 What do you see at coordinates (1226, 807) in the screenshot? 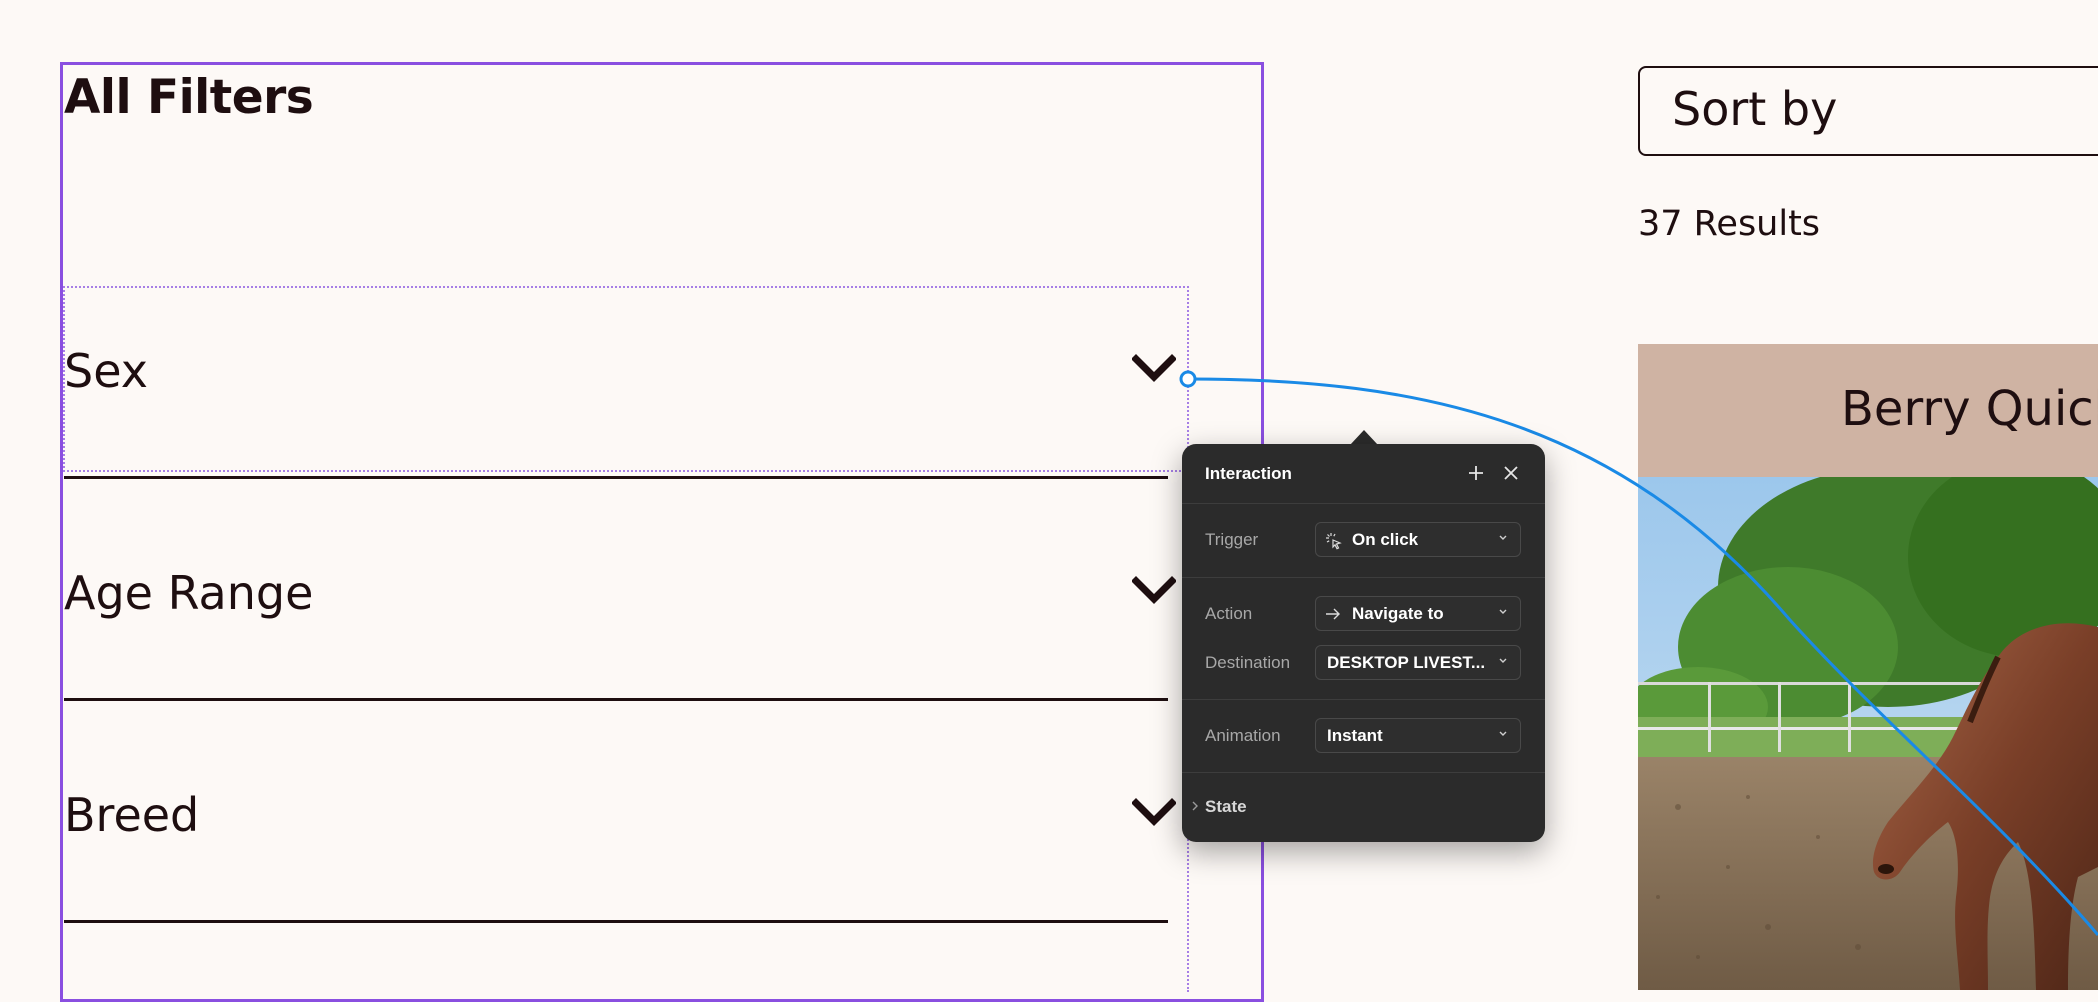
I see `state-toggle: State` at bounding box center [1226, 807].